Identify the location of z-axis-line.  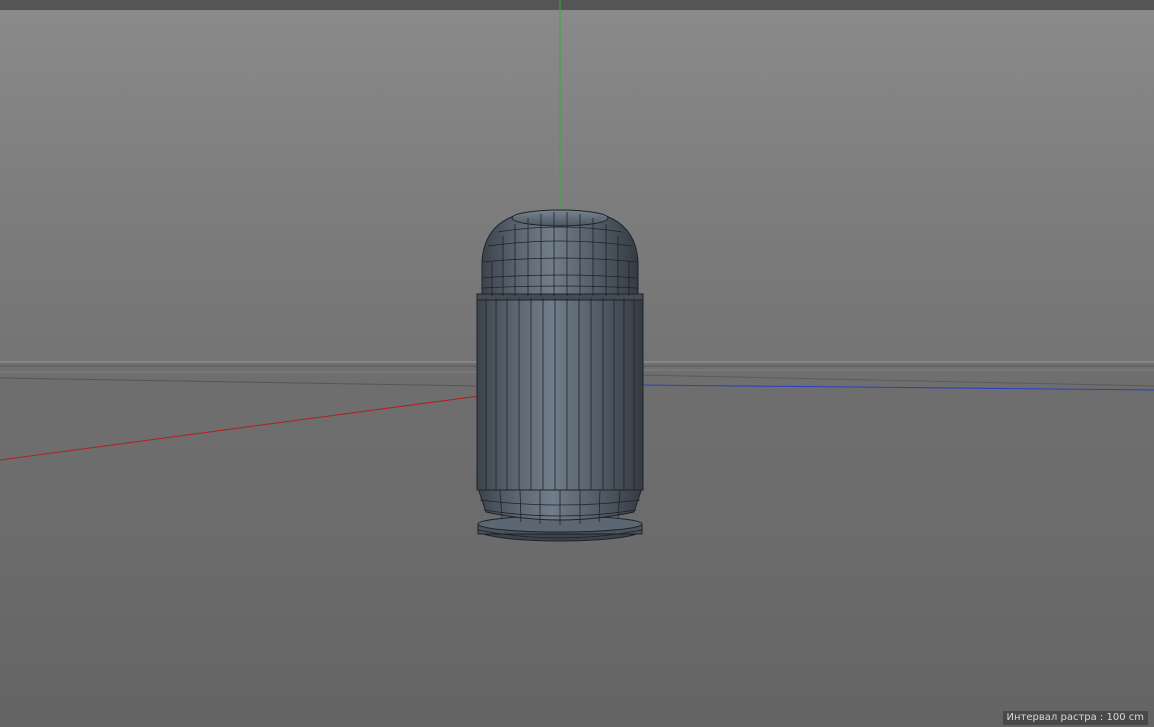
(896, 387).